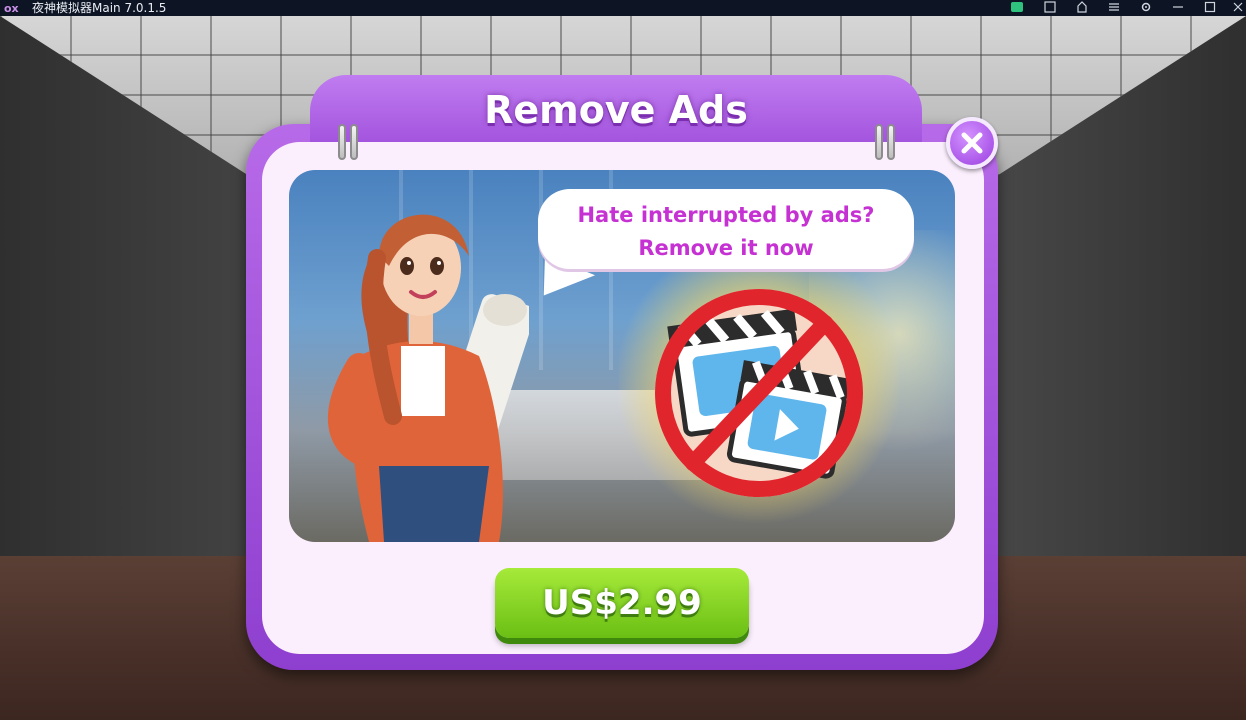  Describe the element at coordinates (99, 8) in the screenshot. I see `window-title: 夜神模拟器Main 7.0.1.5` at that location.